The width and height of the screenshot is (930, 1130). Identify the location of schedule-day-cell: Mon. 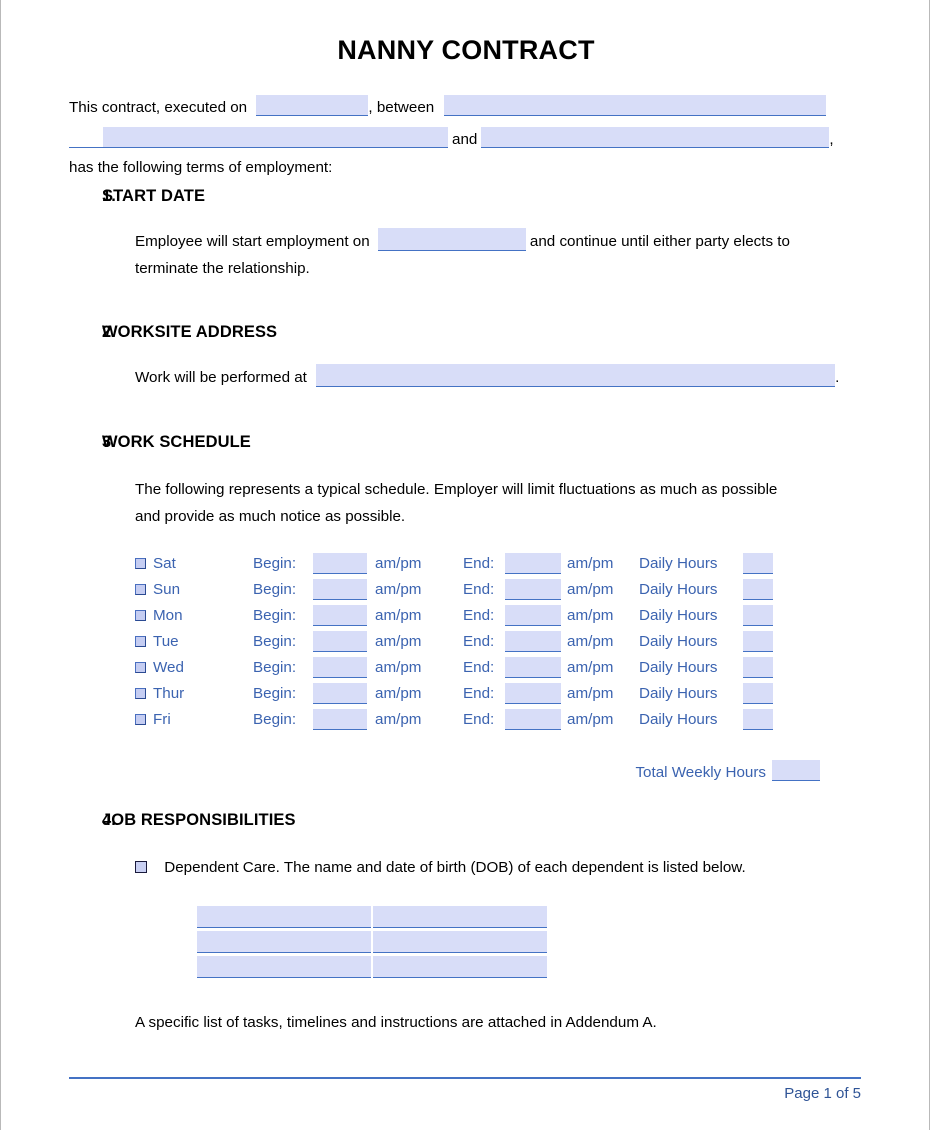
(194, 615).